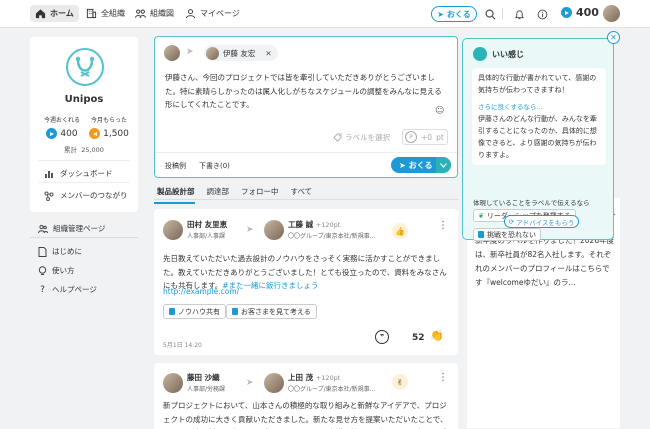  Describe the element at coordinates (611, 13) in the screenshot. I see `user-avatar` at that location.